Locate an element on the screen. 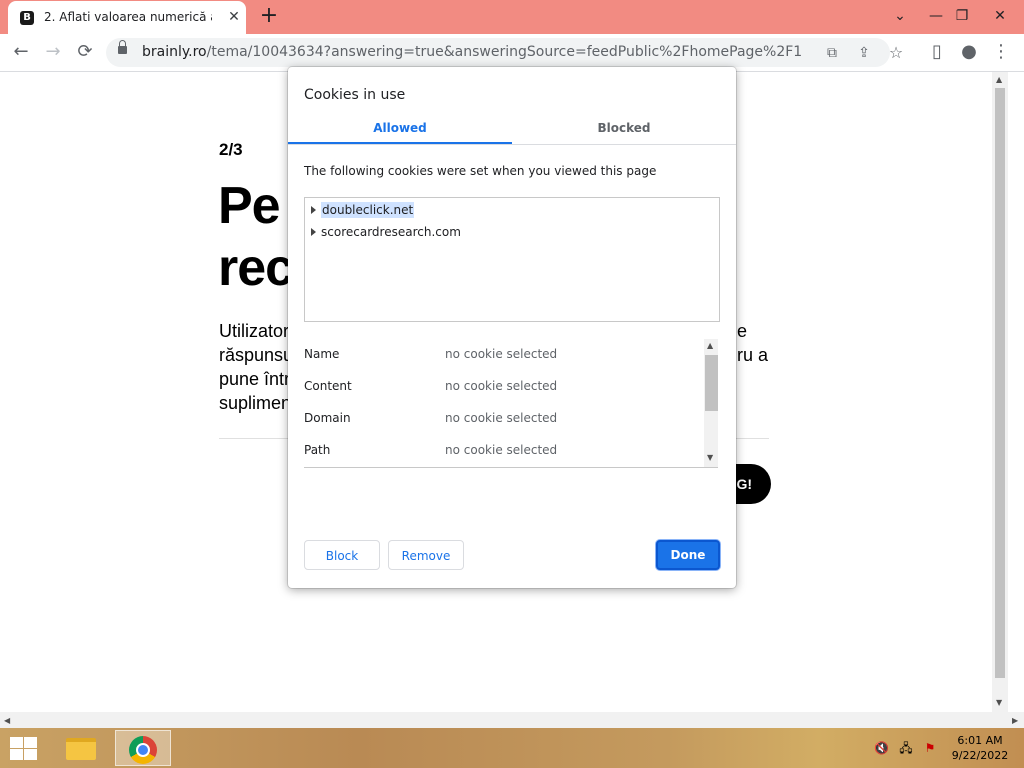 This screenshot has height=768, width=1024. tree-item-label: scorecardresearch.com is located at coordinates (391, 232).